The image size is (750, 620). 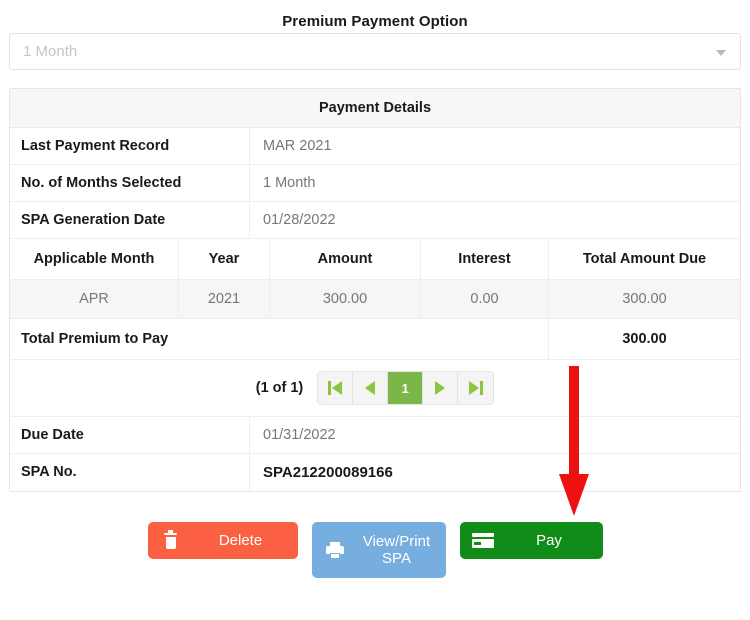 I want to click on view-print-spa-label-line2: SPA, so click(x=396, y=558).